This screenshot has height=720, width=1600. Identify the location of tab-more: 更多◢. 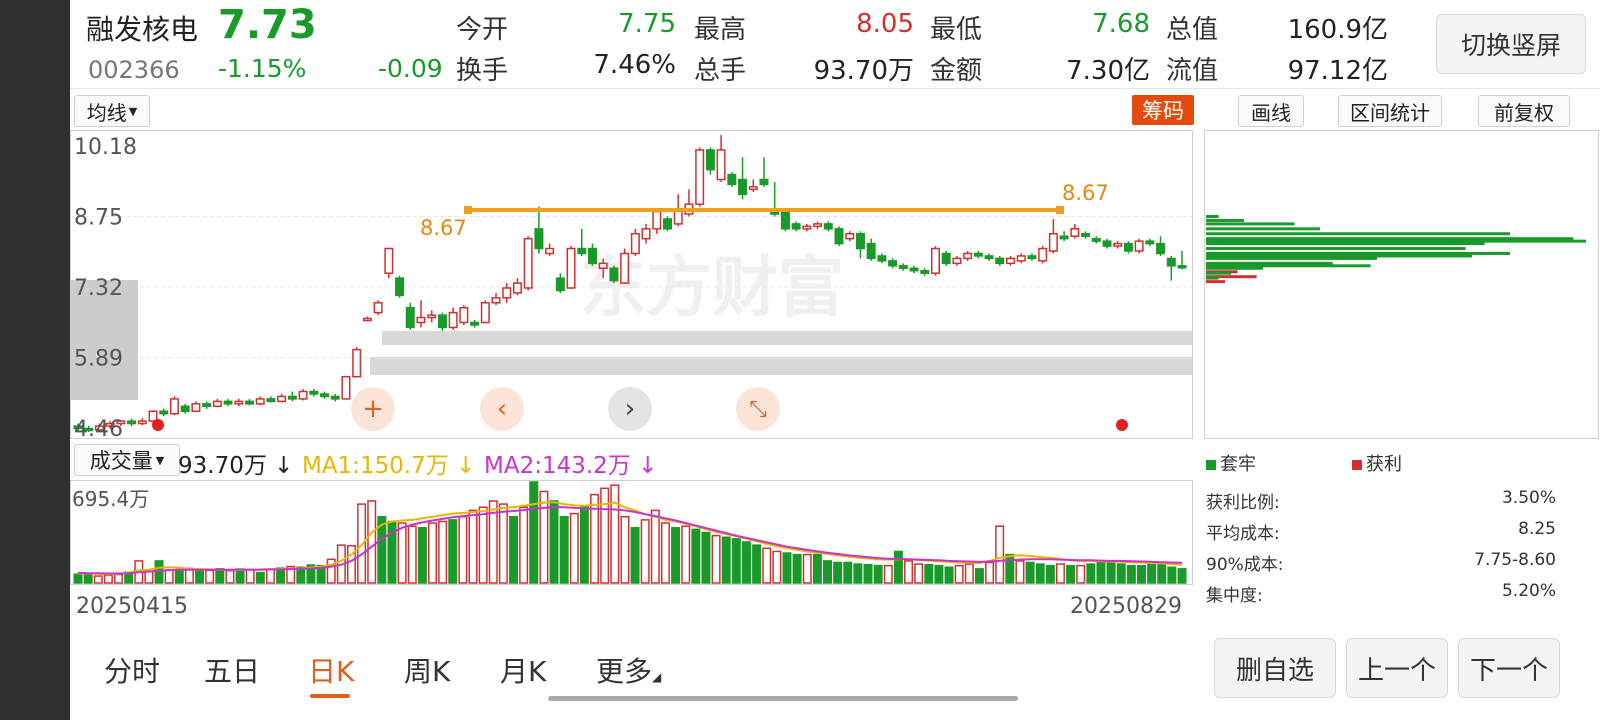
(628, 670).